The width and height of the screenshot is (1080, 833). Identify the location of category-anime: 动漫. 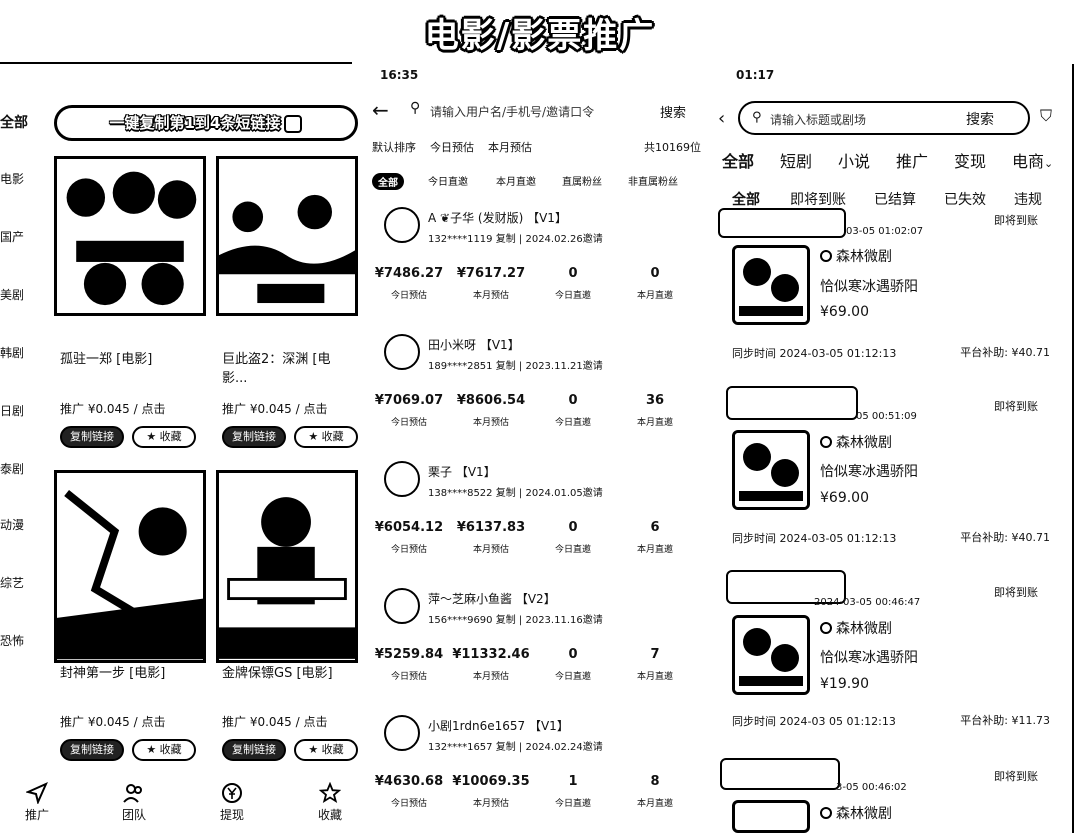
(12, 524).